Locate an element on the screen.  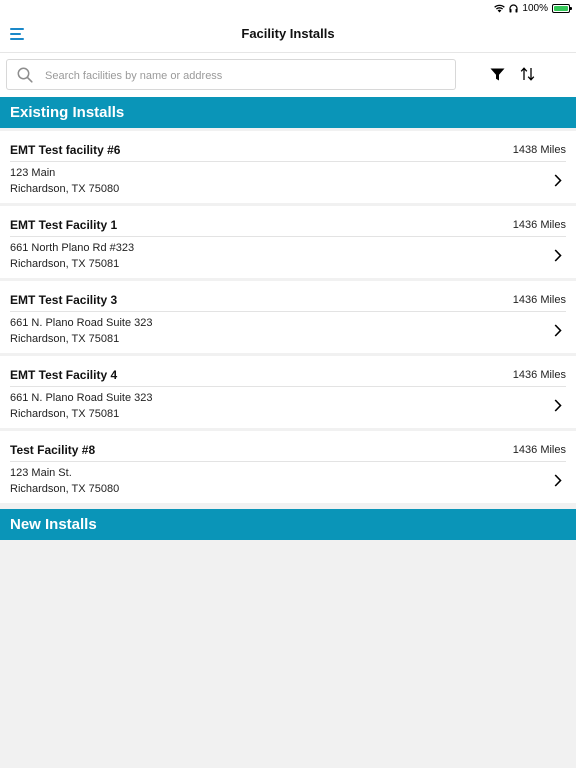
status-icons: 100% is located at coordinates (533, 8).